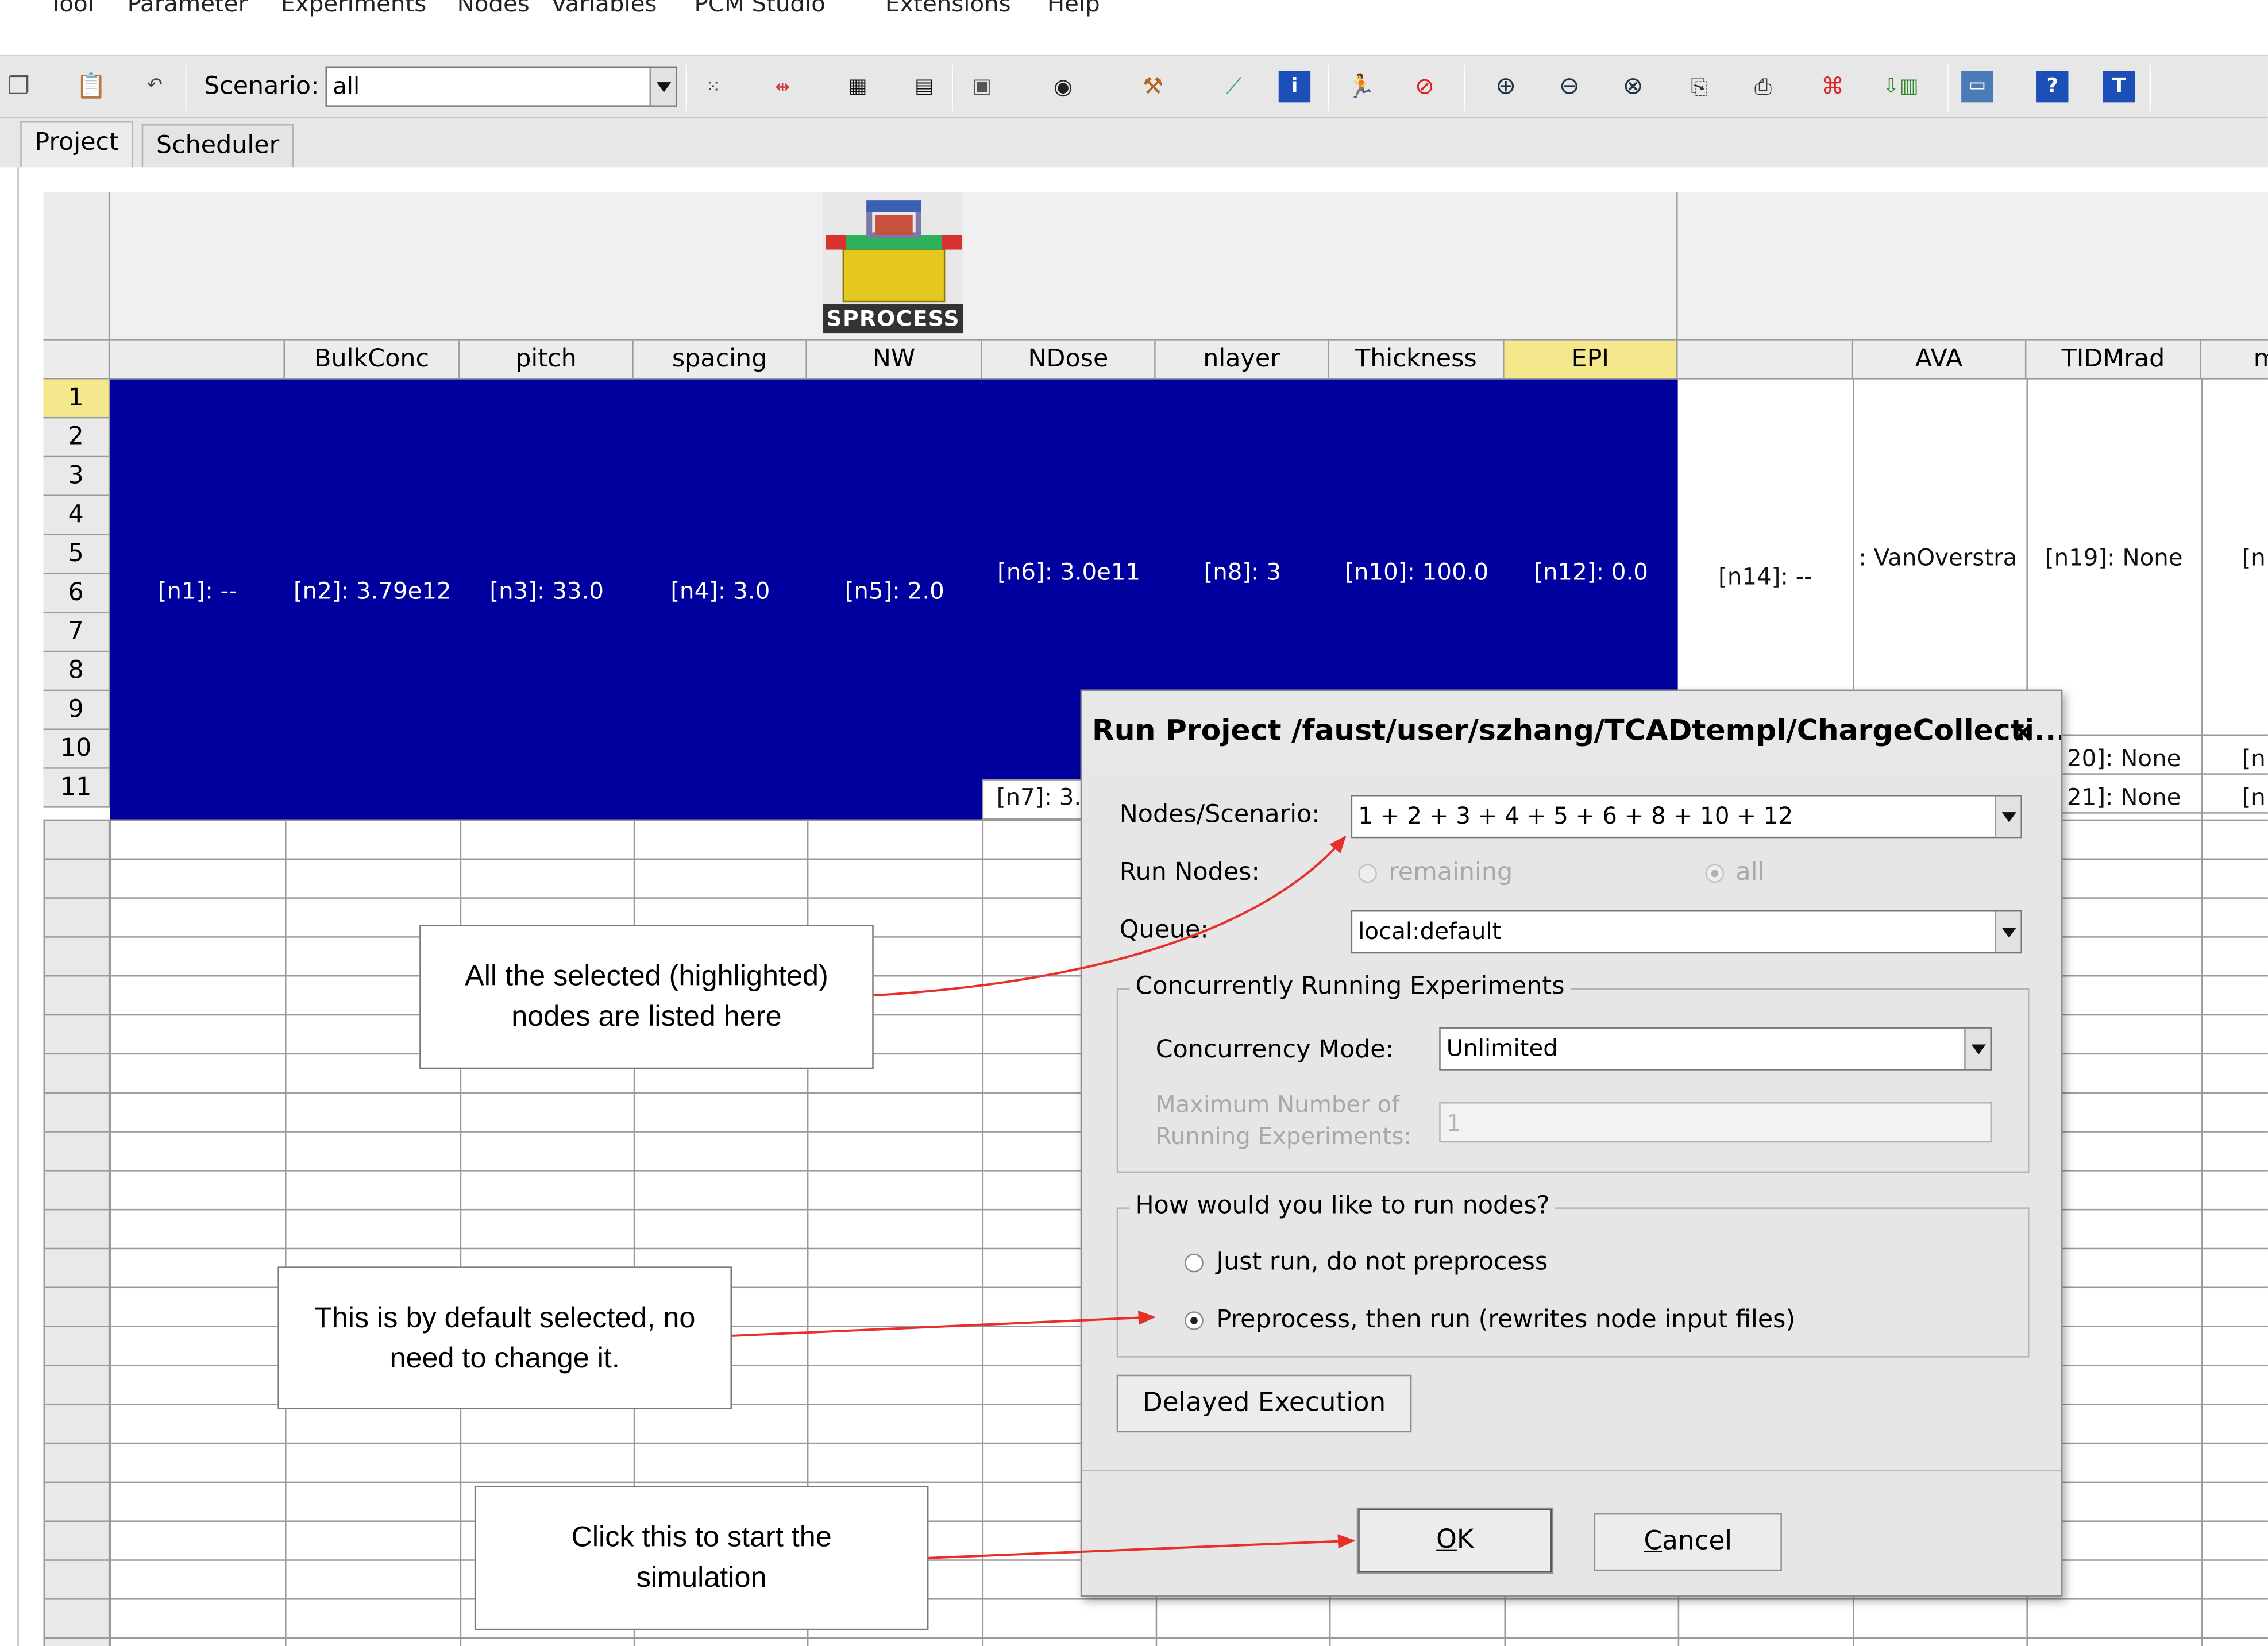 The image size is (2268, 1646). Describe the element at coordinates (1455, 1541) in the screenshot. I see `ok-button: OK` at that location.